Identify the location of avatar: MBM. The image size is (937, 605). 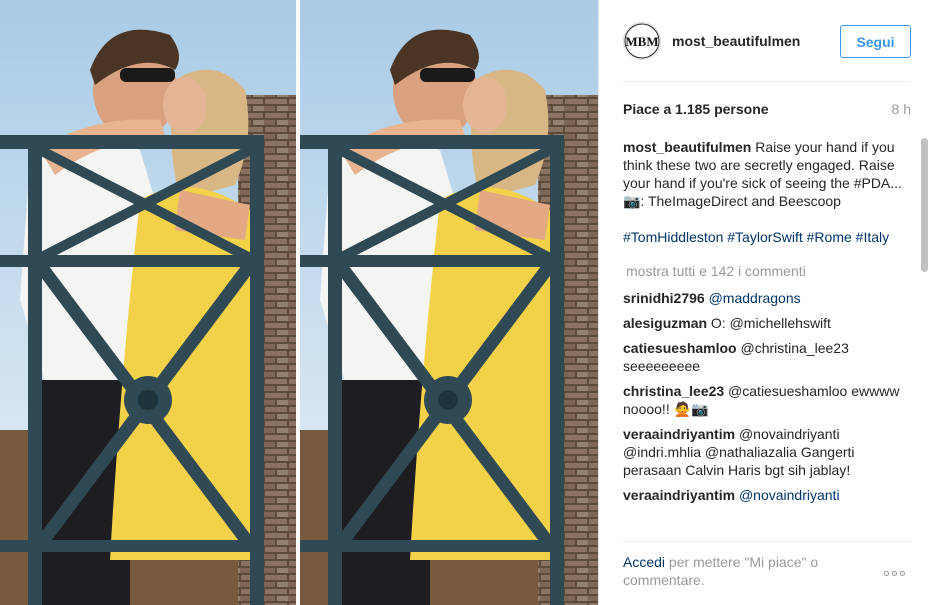
(642, 41).